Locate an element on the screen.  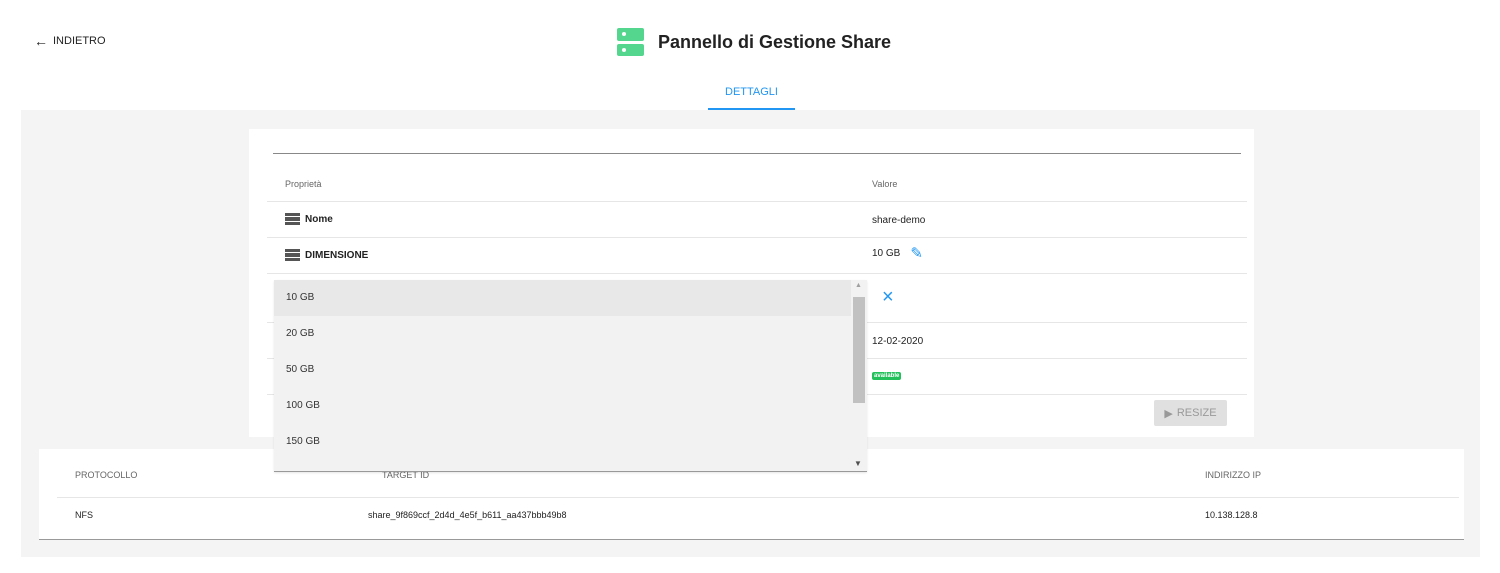
dropdown-option: 10 GB is located at coordinates (562, 298).